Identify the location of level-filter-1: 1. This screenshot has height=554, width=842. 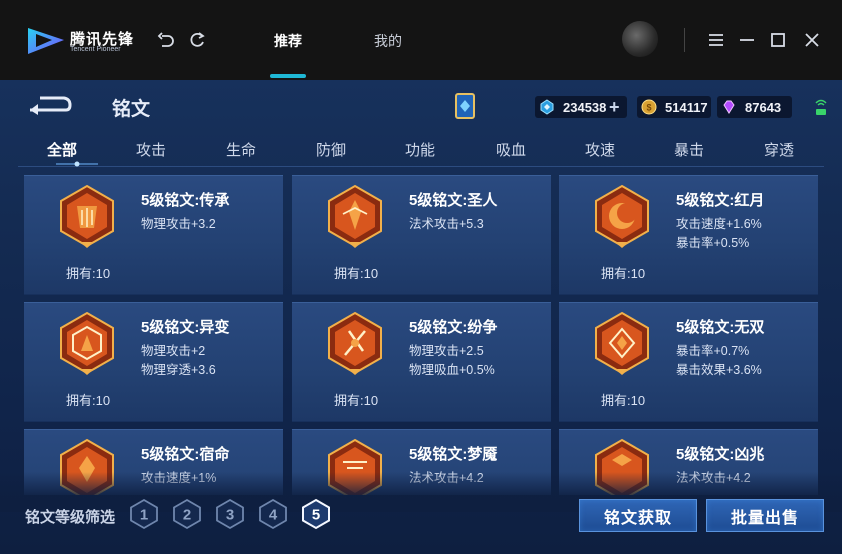
(144, 514).